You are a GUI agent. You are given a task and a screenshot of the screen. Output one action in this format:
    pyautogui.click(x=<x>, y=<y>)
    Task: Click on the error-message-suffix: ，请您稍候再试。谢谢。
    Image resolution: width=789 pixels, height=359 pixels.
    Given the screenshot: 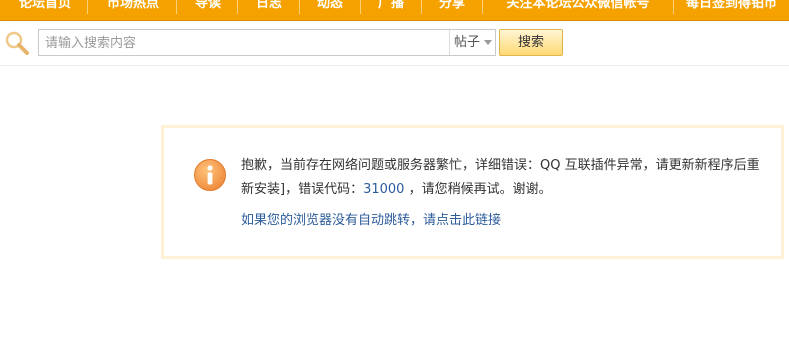 What is the action you would take?
    pyautogui.click(x=478, y=189)
    